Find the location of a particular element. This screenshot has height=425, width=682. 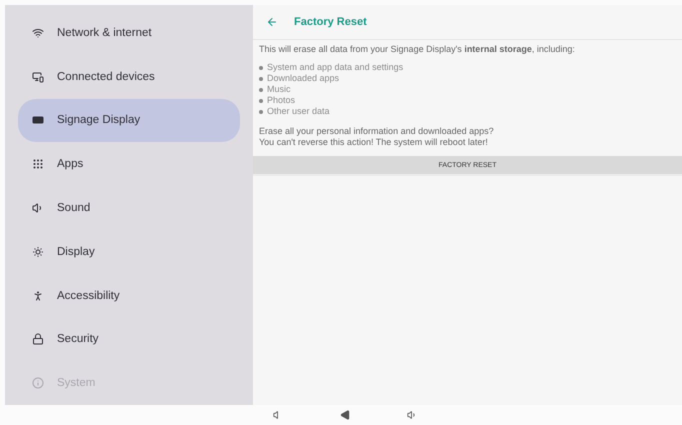

back-icon is located at coordinates (345, 415).